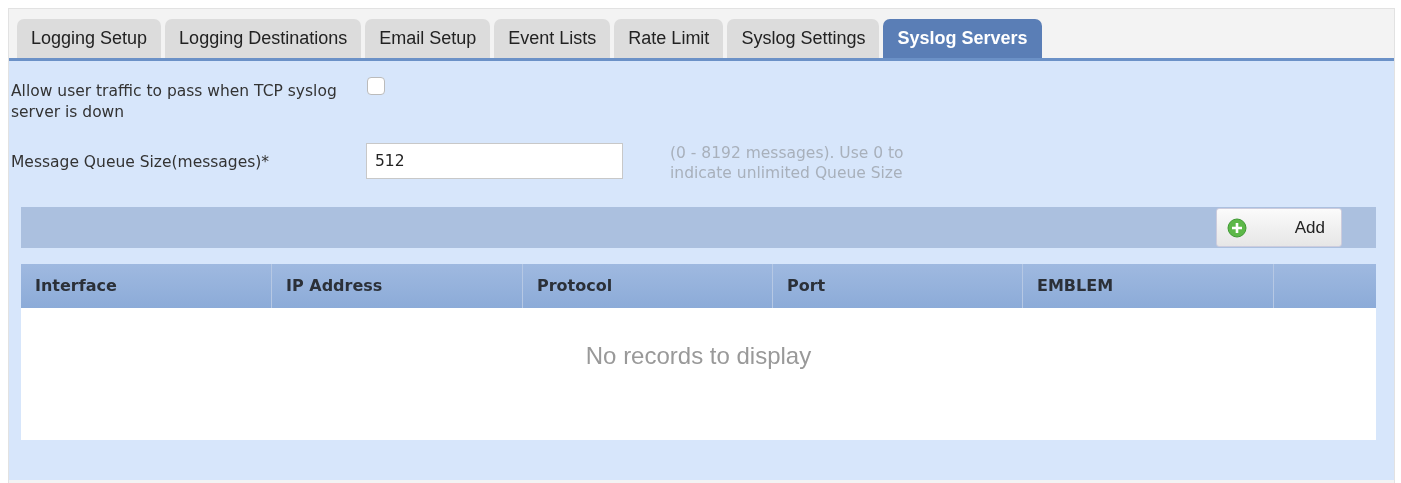 This screenshot has height=483, width=1401. I want to click on checkbox, so click(376, 86).